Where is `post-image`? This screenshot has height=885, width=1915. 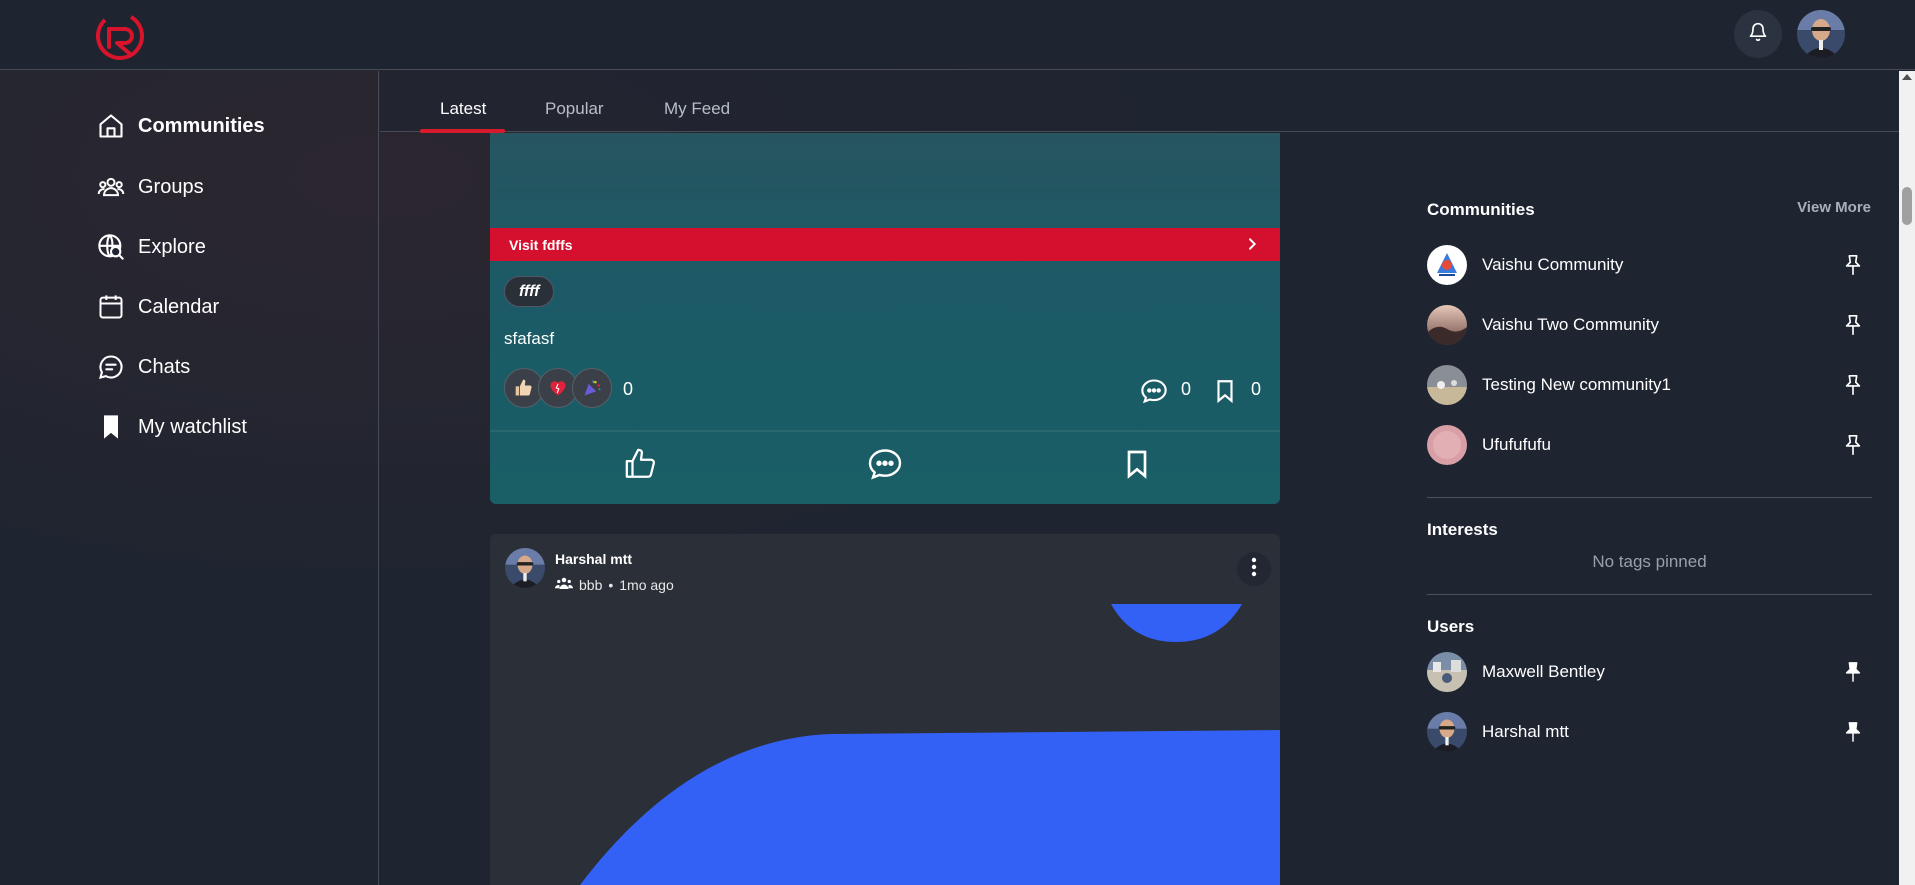 post-image is located at coordinates (930, 744).